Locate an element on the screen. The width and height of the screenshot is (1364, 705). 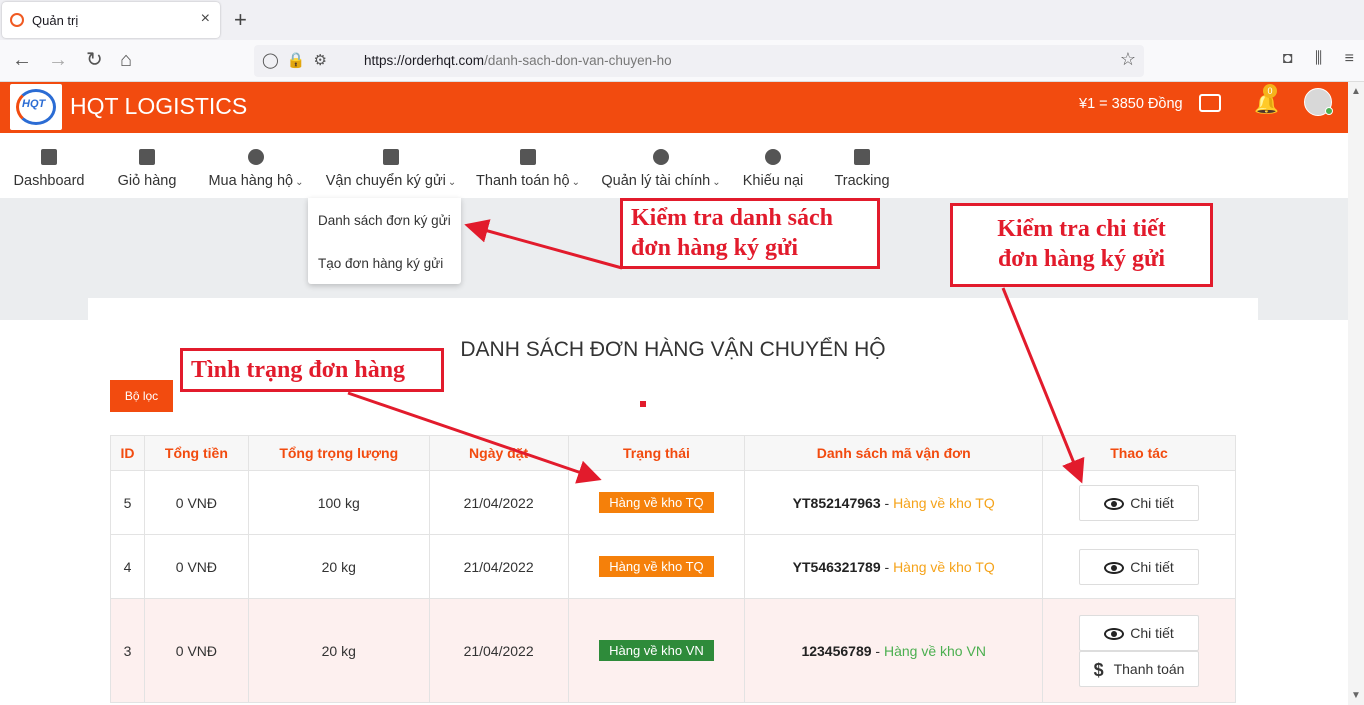
cell-actions: Chi tiết $ Thanh toán is located at coordinates (1139, 650).